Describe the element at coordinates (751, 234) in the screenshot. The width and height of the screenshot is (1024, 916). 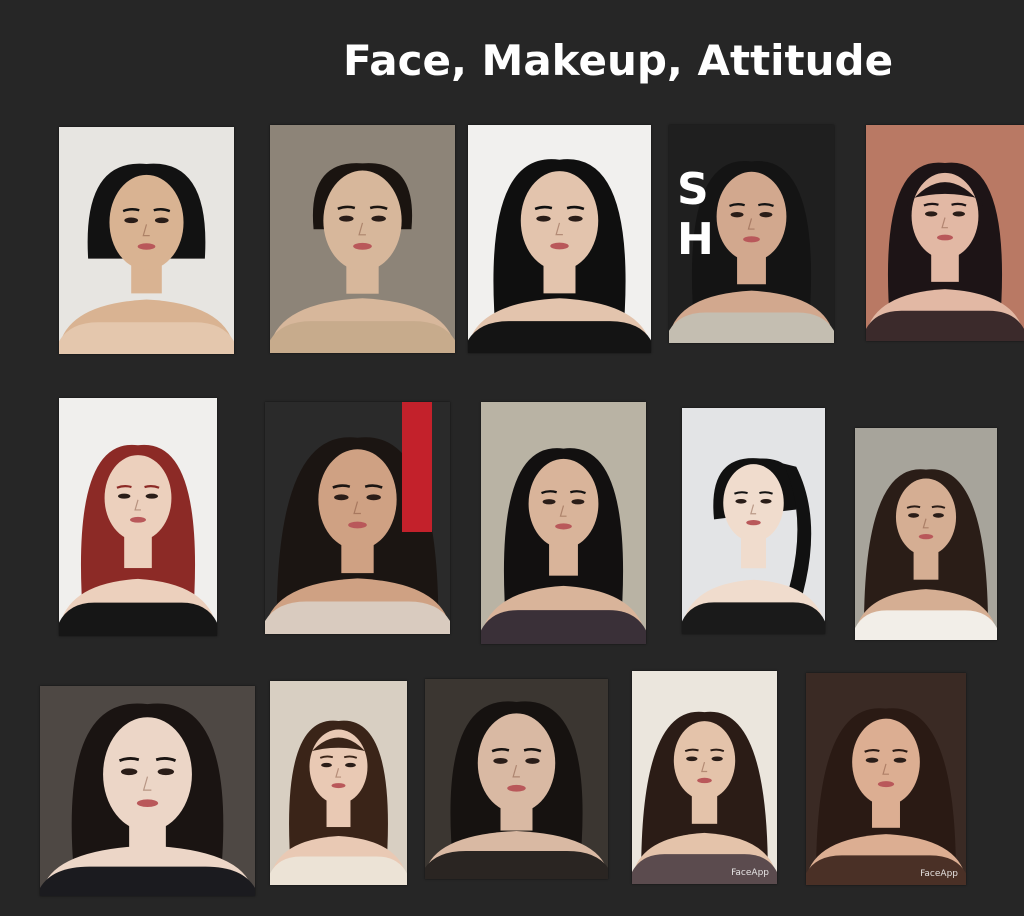
I see `portrait-photo-4: S H` at that location.